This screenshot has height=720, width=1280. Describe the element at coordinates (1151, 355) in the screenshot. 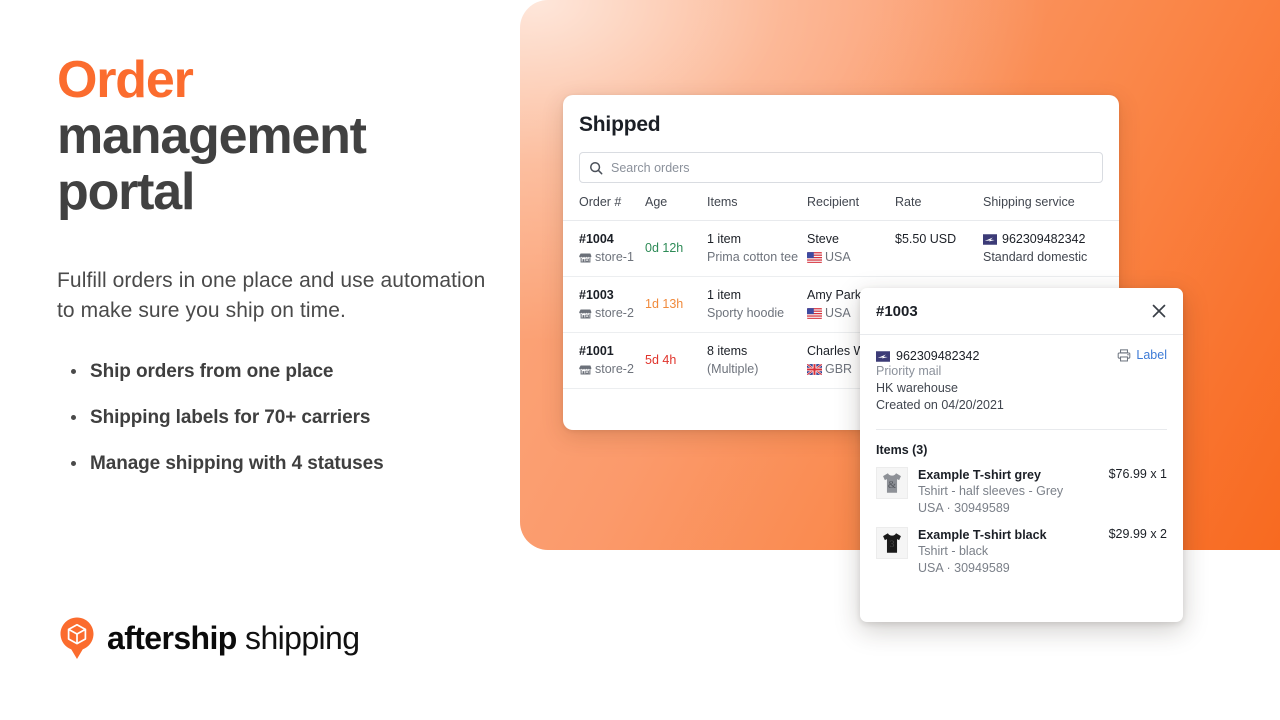

I see `print-label-text: Label` at that location.